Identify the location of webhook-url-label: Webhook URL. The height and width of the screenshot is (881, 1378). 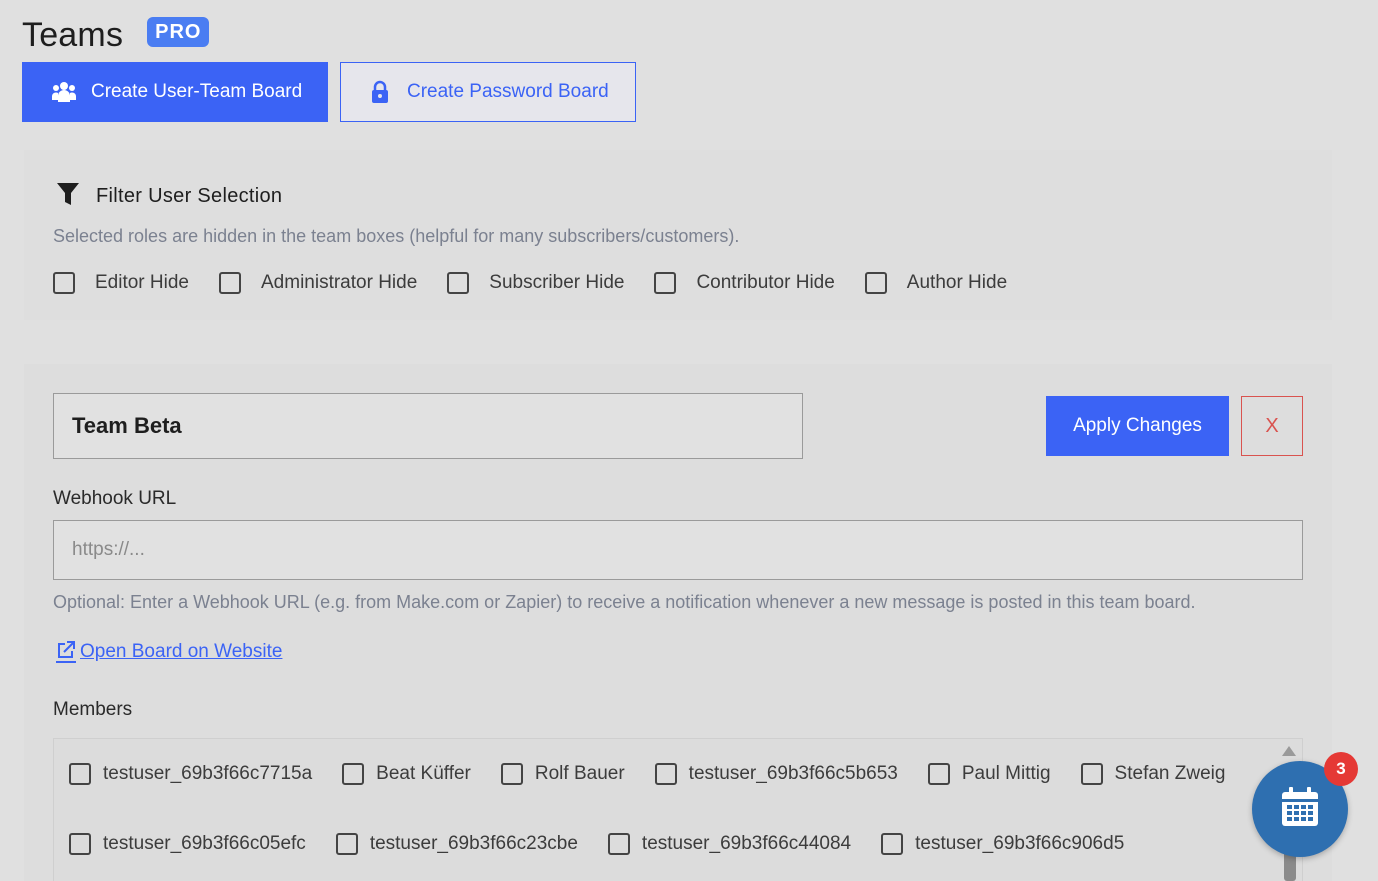
(115, 498).